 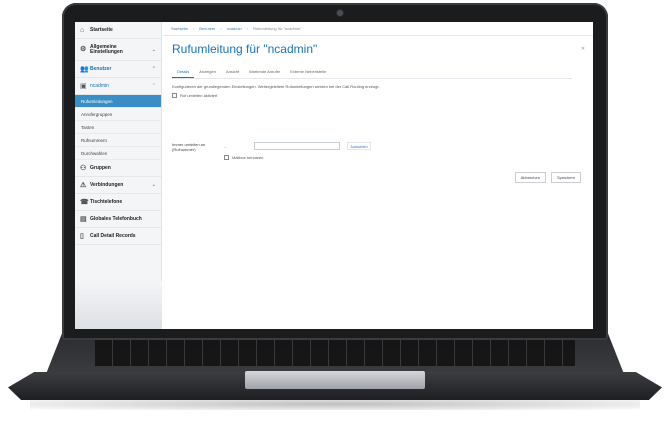 What do you see at coordinates (82, 236) in the screenshot?
I see `document-icon: ▯` at bounding box center [82, 236].